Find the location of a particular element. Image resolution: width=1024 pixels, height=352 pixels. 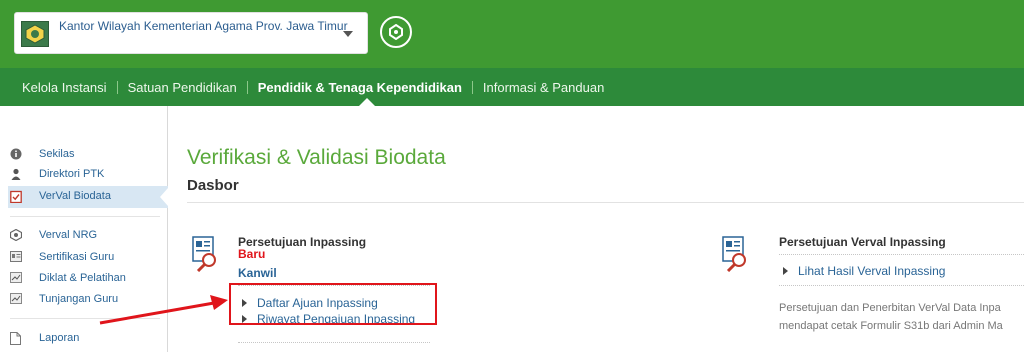

person-icon is located at coordinates (16, 174).